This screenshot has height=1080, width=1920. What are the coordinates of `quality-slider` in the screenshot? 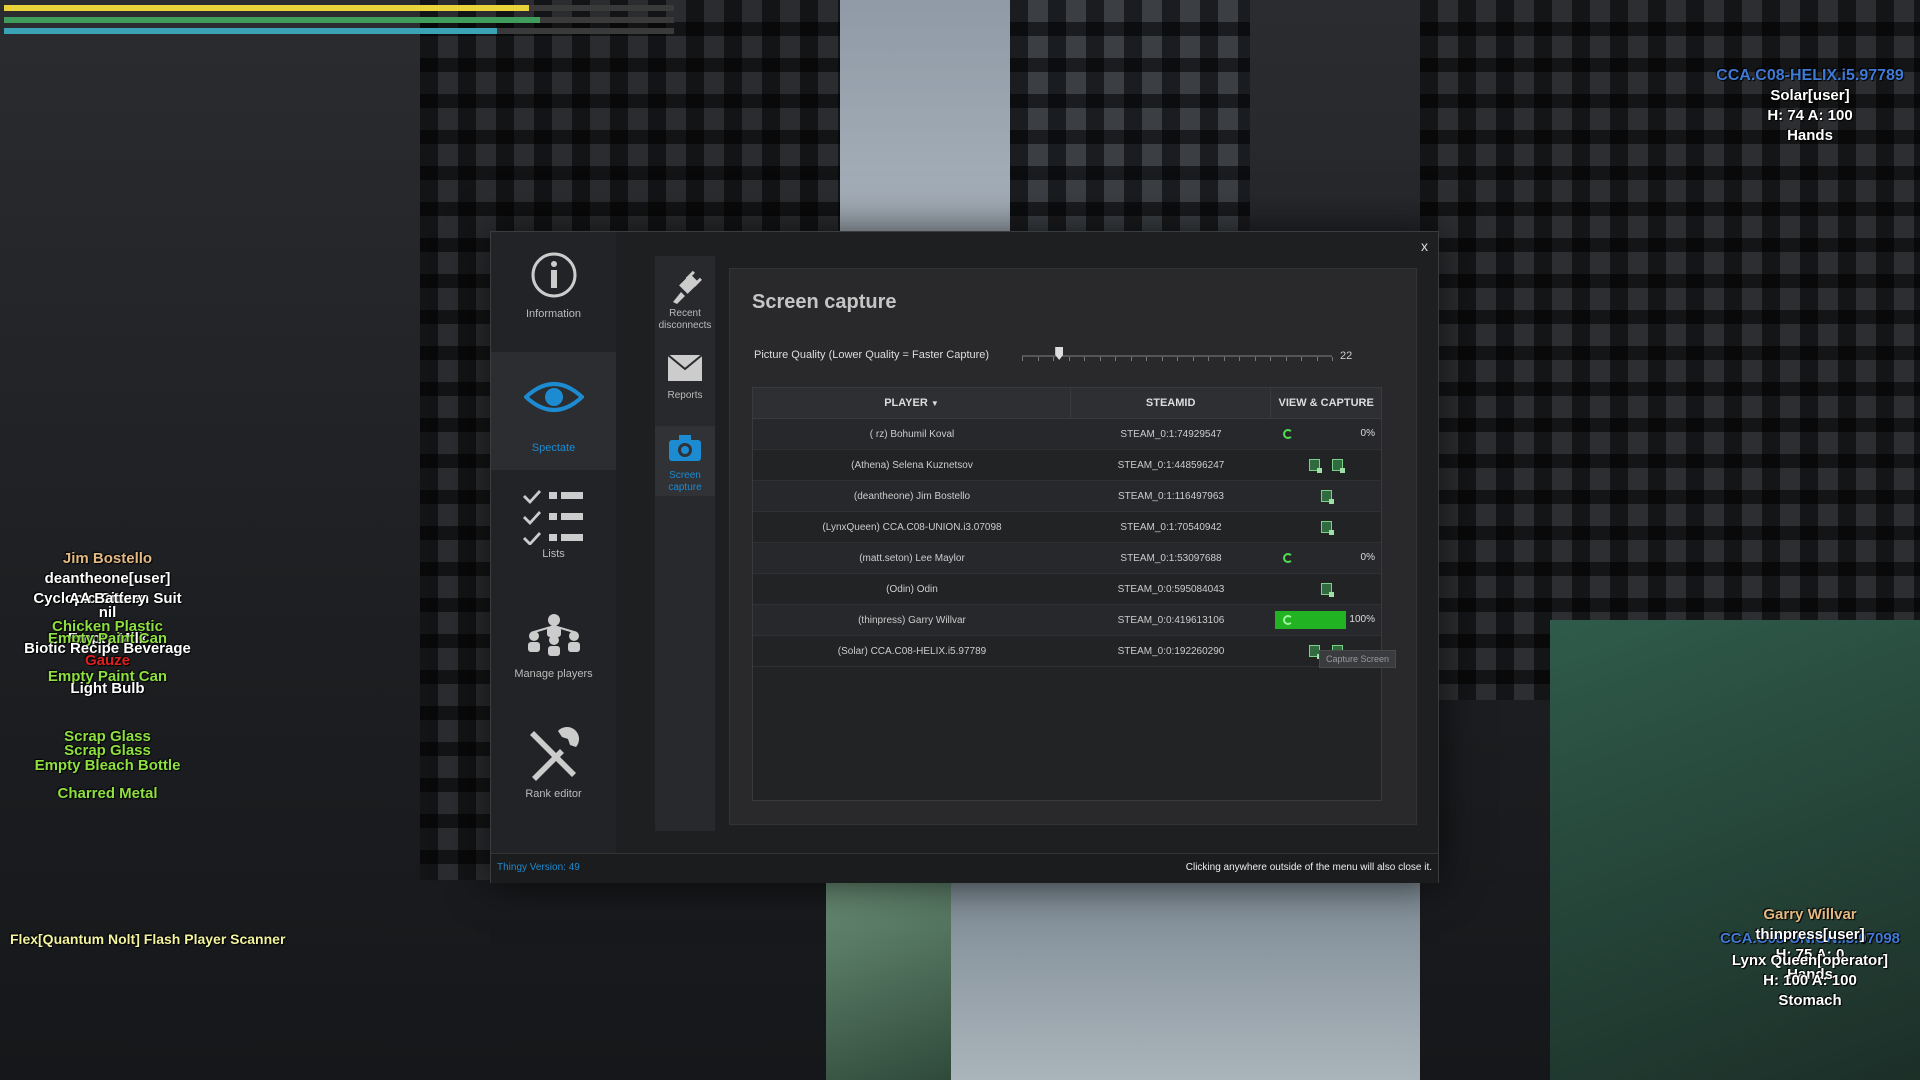 It's located at (1177, 354).